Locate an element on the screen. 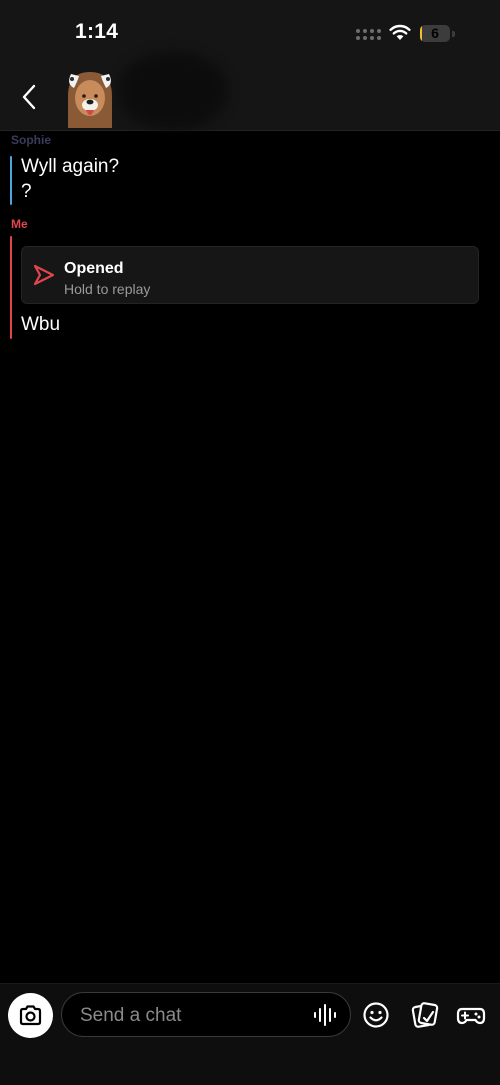 The image size is (500, 1085). chat-message: Wyll again? is located at coordinates (70, 167).